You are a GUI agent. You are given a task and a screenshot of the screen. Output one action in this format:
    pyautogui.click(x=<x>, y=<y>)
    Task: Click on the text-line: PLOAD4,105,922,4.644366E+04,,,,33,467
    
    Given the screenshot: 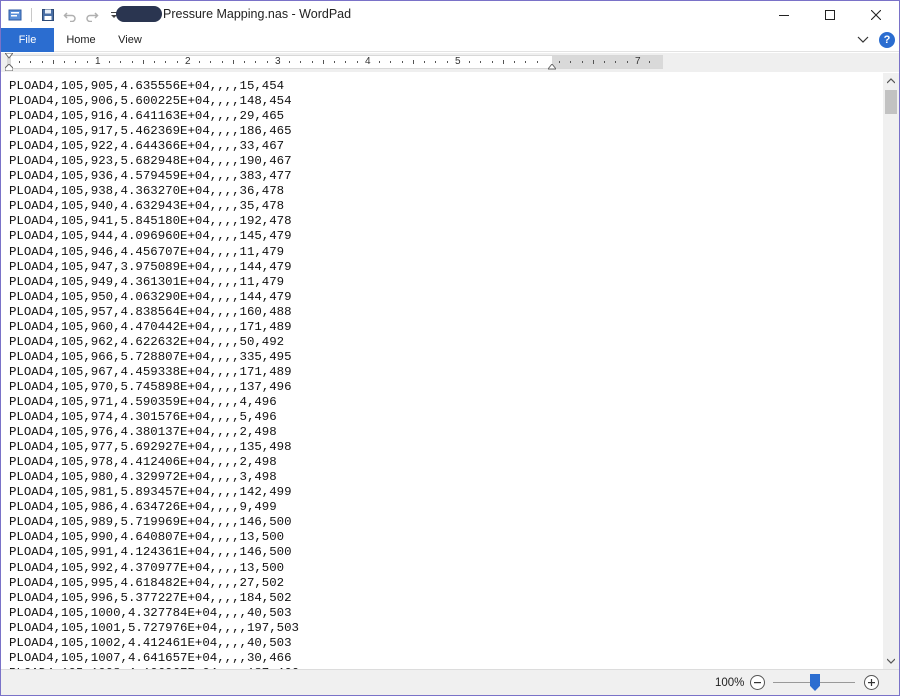 What is the action you would take?
    pyautogui.click(x=154, y=146)
    